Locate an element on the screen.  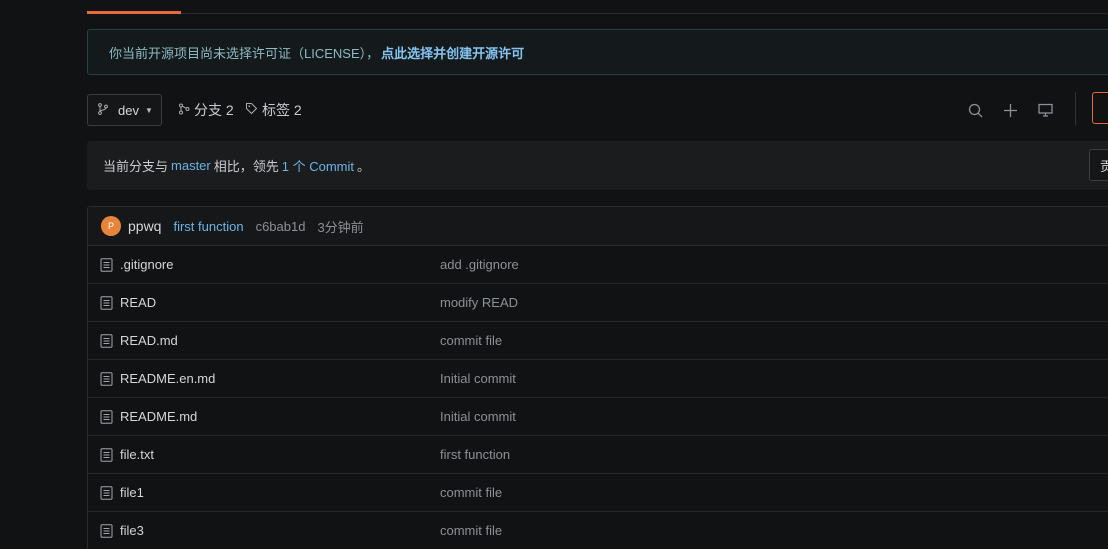
file-name-link: file3 is located at coordinates (132, 530).